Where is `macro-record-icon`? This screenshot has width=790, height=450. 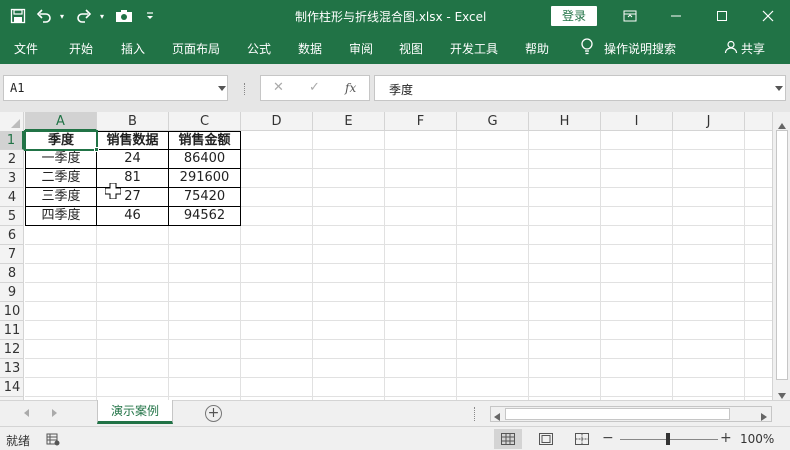
macro-record-icon is located at coordinates (53, 440).